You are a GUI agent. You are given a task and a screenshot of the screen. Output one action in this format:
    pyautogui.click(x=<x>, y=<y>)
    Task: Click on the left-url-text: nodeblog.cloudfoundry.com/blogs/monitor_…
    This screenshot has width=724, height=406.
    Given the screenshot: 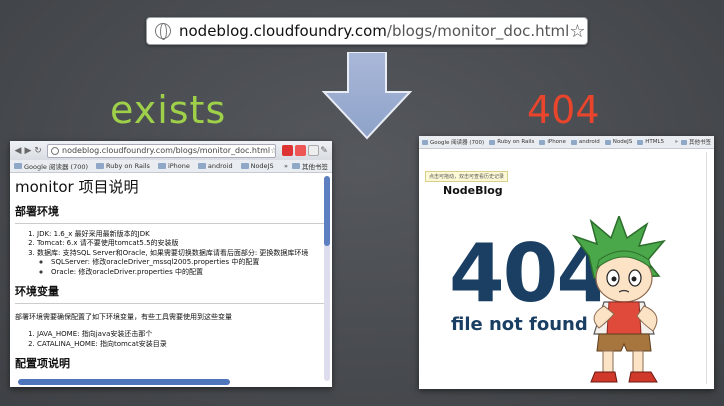 What is the action you would take?
    pyautogui.click(x=166, y=150)
    